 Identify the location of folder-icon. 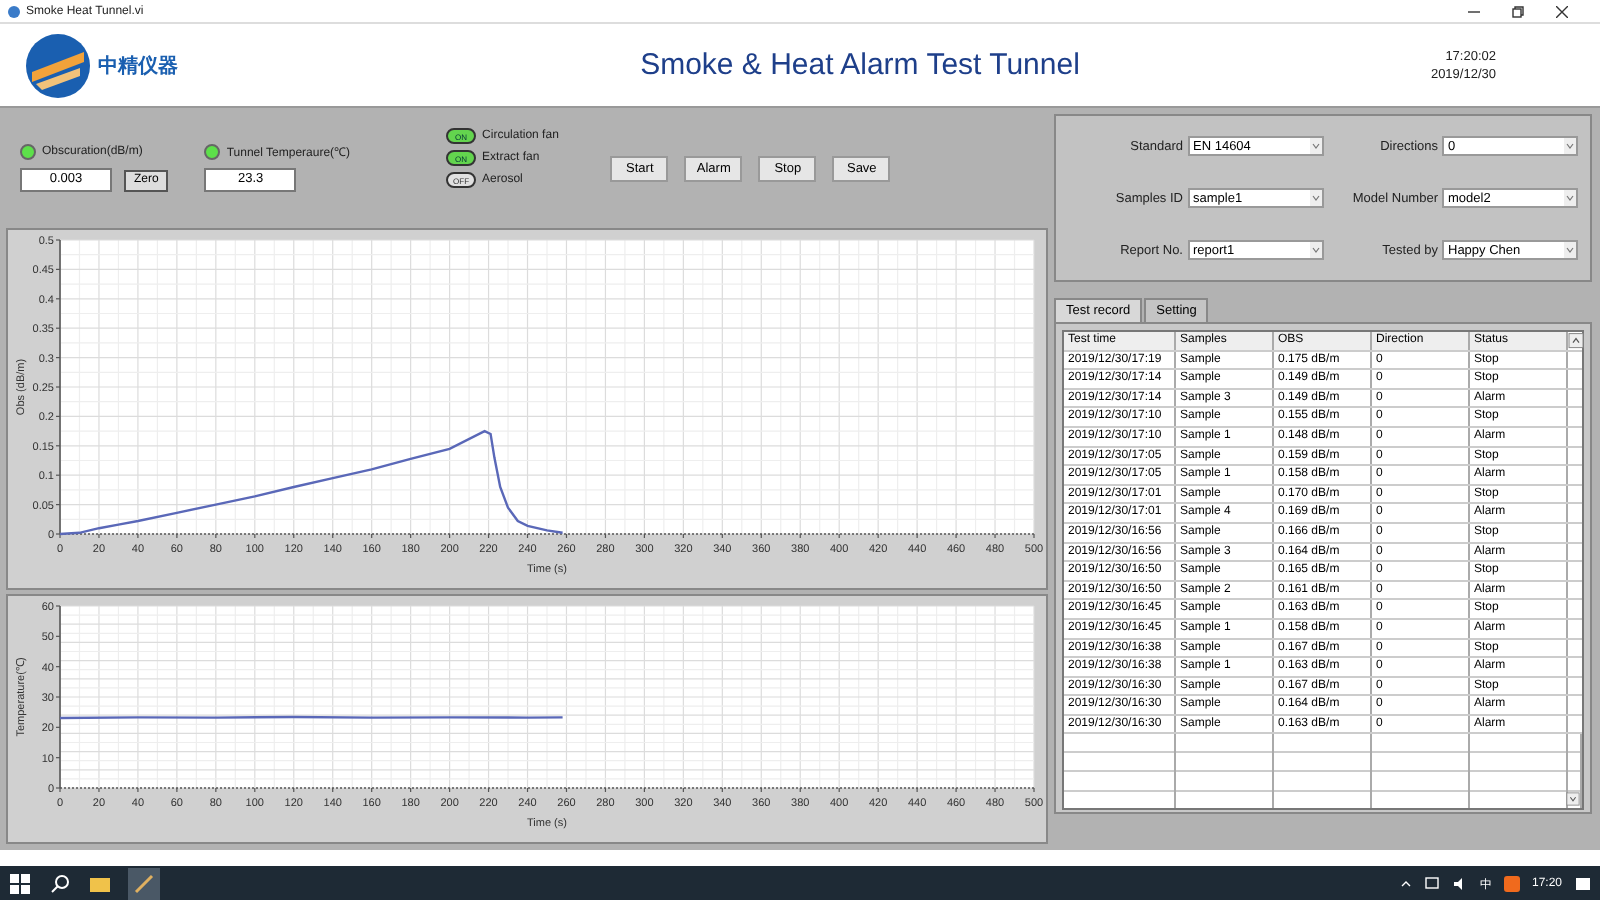
(100, 884).